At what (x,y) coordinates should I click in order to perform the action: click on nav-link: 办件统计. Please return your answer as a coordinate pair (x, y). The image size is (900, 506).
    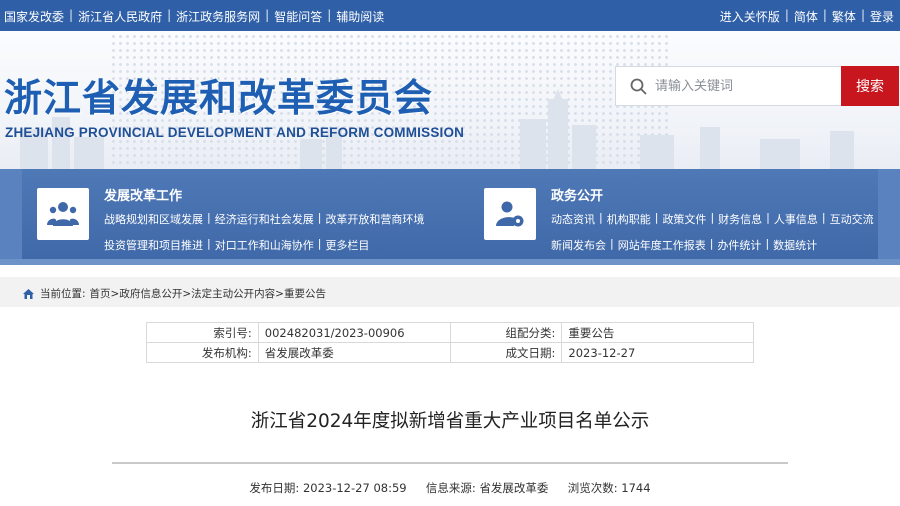
    Looking at the image, I should click on (739, 245).